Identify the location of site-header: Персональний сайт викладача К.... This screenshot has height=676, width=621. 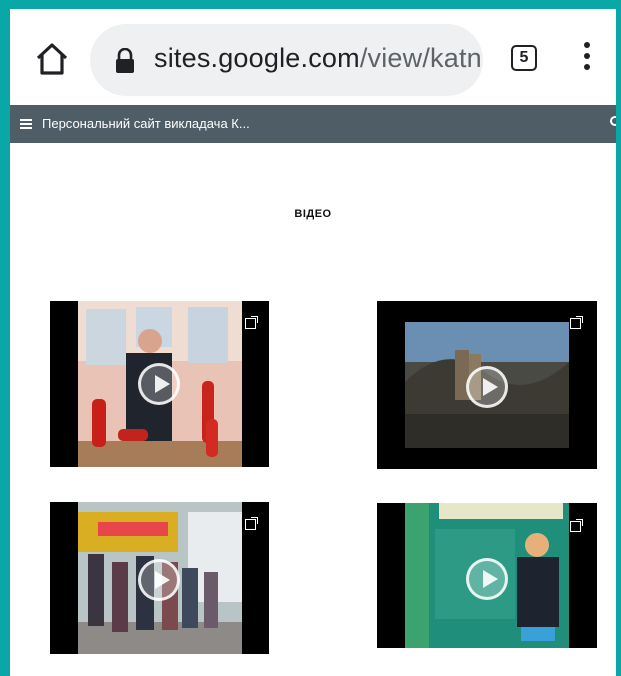
(313, 124).